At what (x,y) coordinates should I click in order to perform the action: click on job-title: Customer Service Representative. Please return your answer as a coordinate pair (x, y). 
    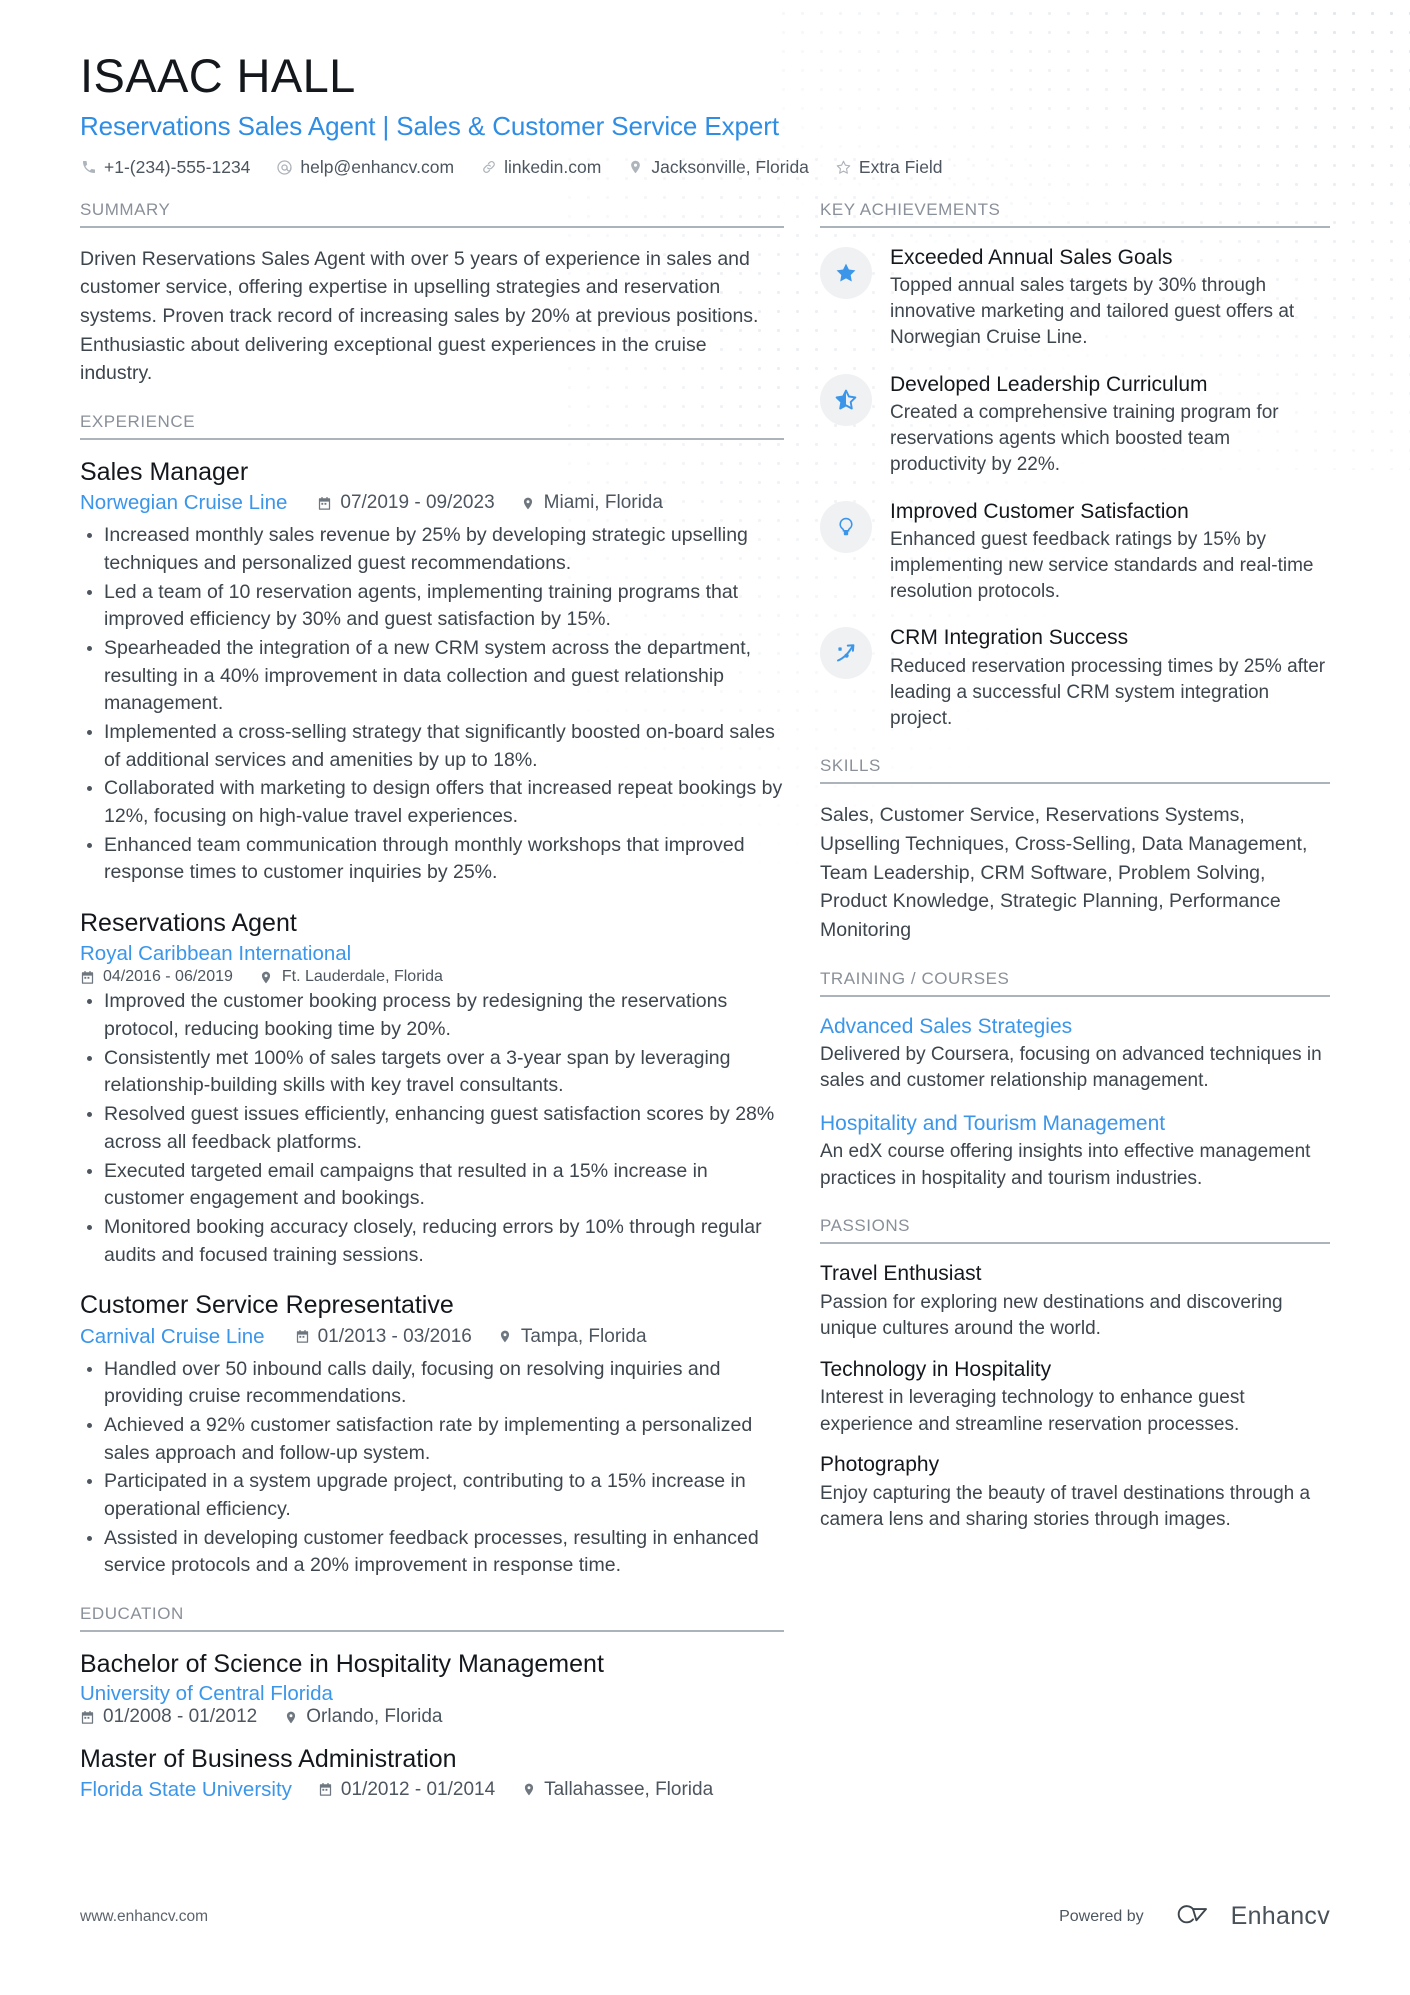
    Looking at the image, I should click on (267, 1305).